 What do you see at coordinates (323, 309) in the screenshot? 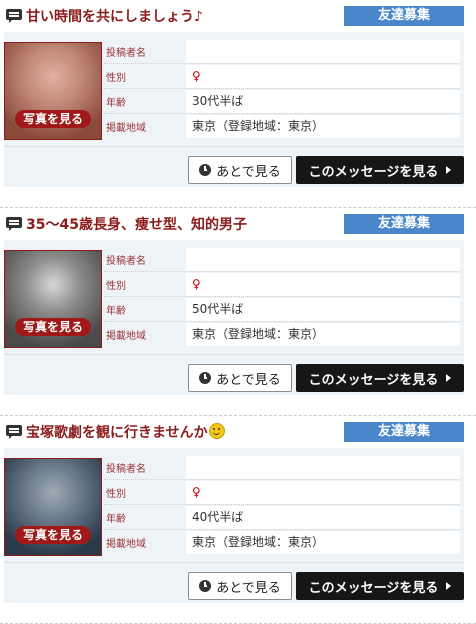
I see `age-value: 50代半ば` at bounding box center [323, 309].